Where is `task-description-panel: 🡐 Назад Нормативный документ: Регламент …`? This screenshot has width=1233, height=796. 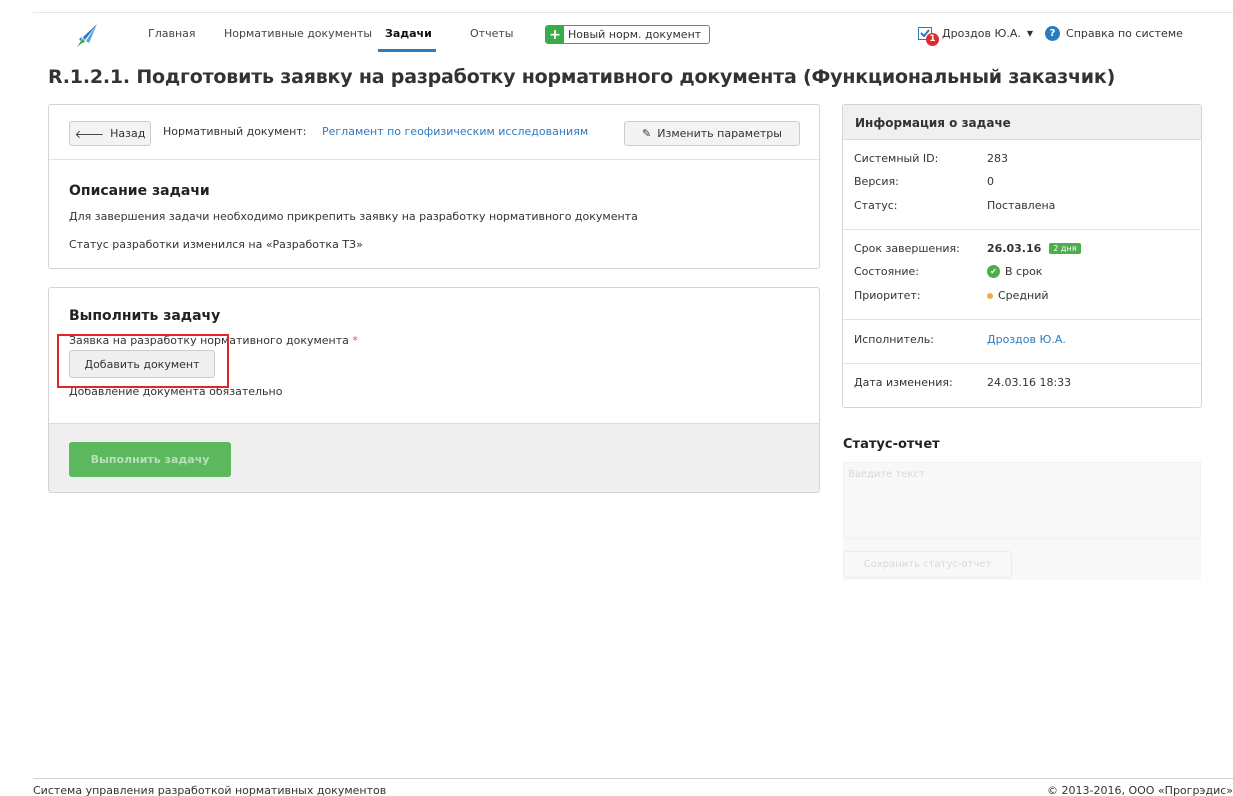 task-description-panel: 🡐 Назад Нормативный документ: Регламент … is located at coordinates (434, 186).